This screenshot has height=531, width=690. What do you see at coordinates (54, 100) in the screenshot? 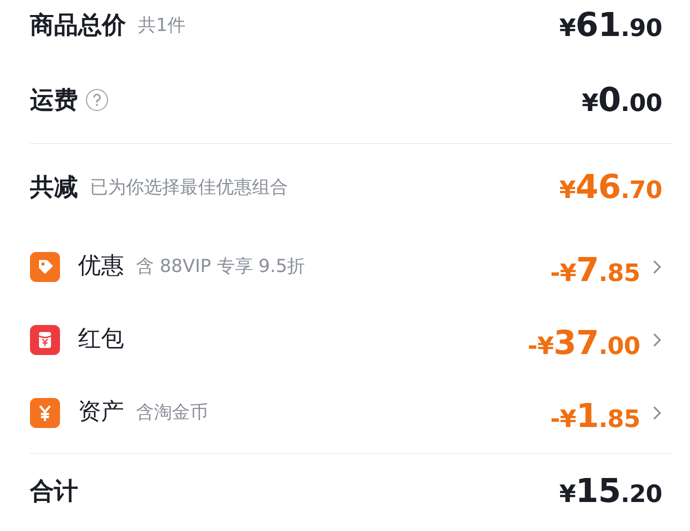
I see `row-label: 运费` at bounding box center [54, 100].